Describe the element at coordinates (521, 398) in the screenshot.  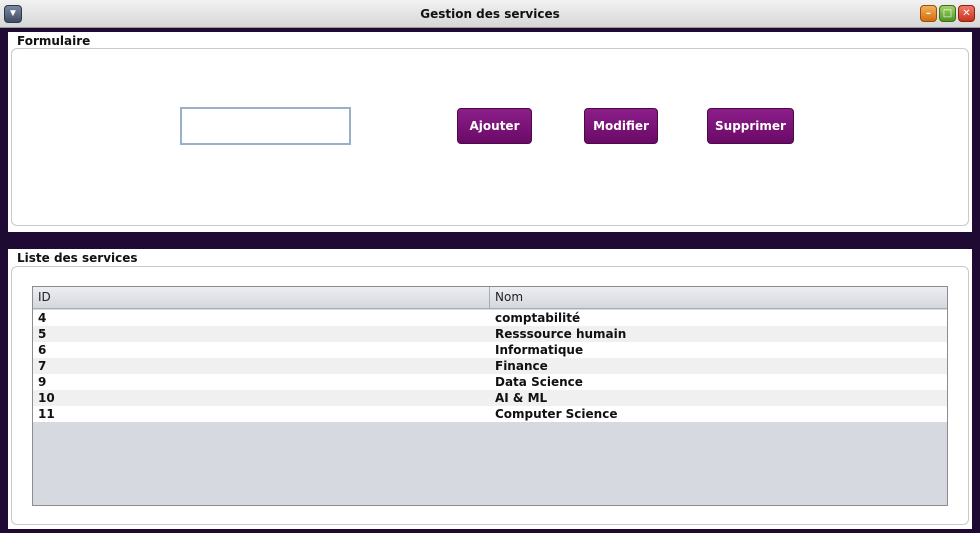
I see `cell-nom: AI & ML` at that location.